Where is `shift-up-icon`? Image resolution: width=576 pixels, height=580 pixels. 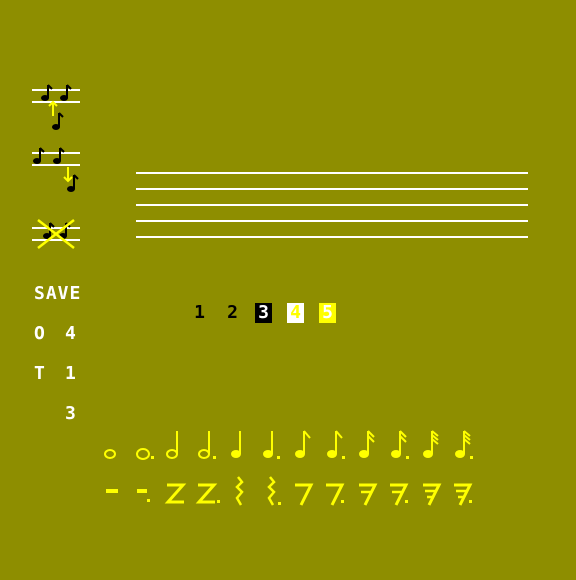 shift-up-icon is located at coordinates (56, 107).